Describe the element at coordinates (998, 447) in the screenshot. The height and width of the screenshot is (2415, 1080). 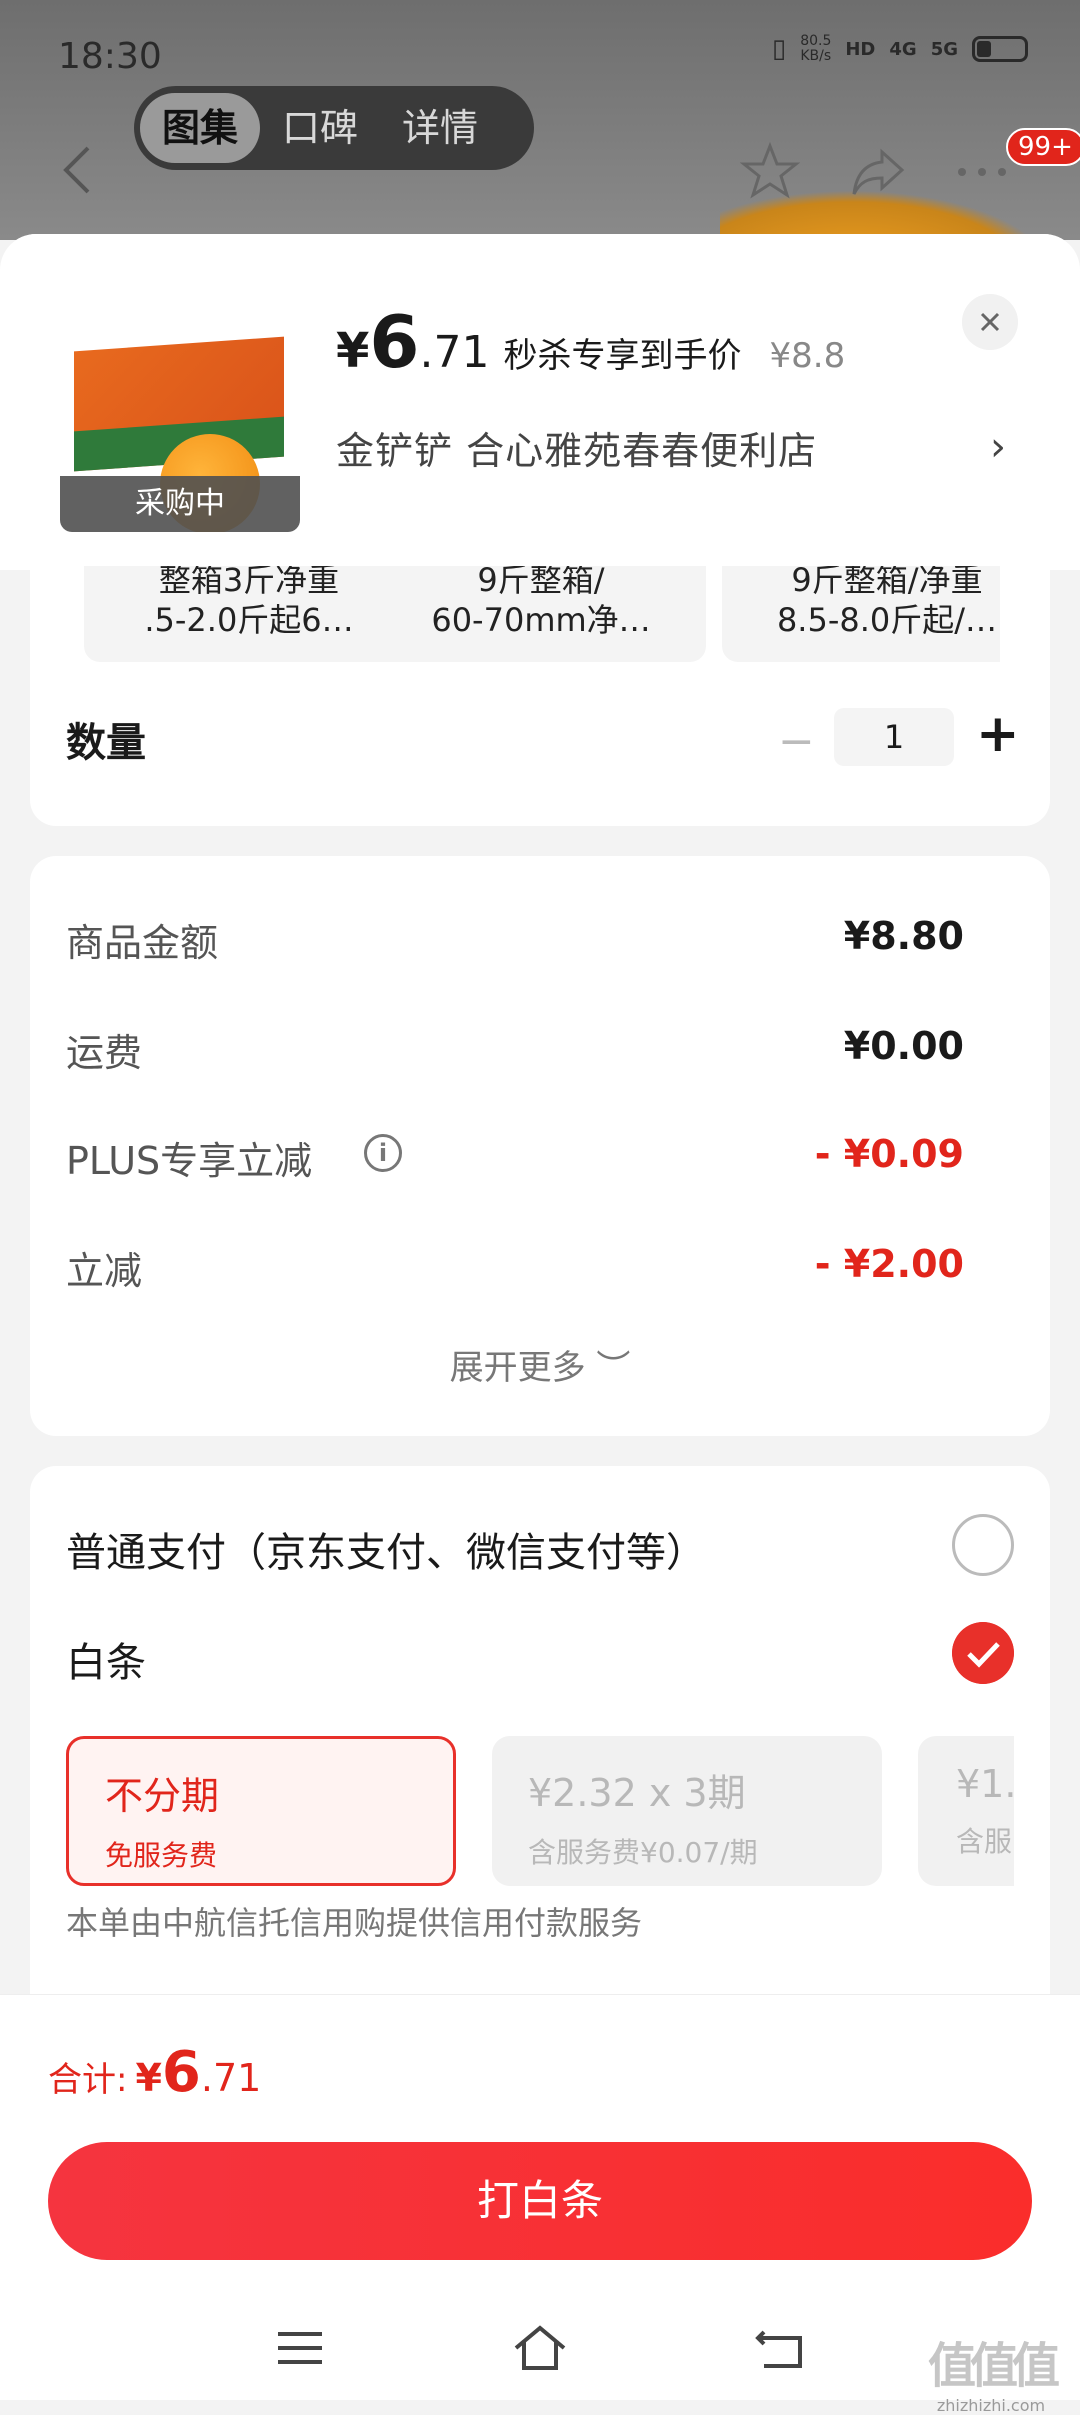
I see `chevron-right-icon: ›` at that location.